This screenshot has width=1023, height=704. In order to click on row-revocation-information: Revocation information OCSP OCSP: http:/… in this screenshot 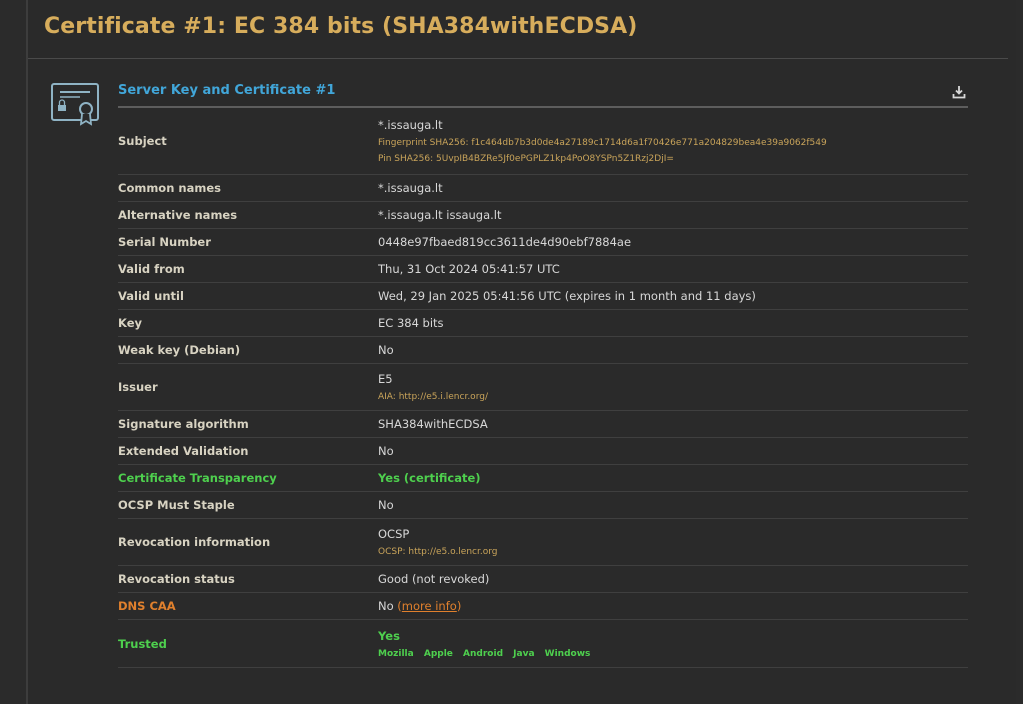, I will do `click(543, 542)`.